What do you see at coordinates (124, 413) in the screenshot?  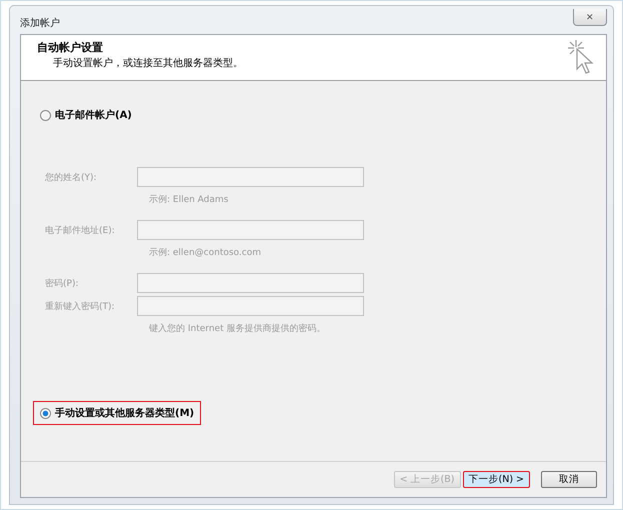 I see `option-label: 手动设置或其他服务器类型(M)` at bounding box center [124, 413].